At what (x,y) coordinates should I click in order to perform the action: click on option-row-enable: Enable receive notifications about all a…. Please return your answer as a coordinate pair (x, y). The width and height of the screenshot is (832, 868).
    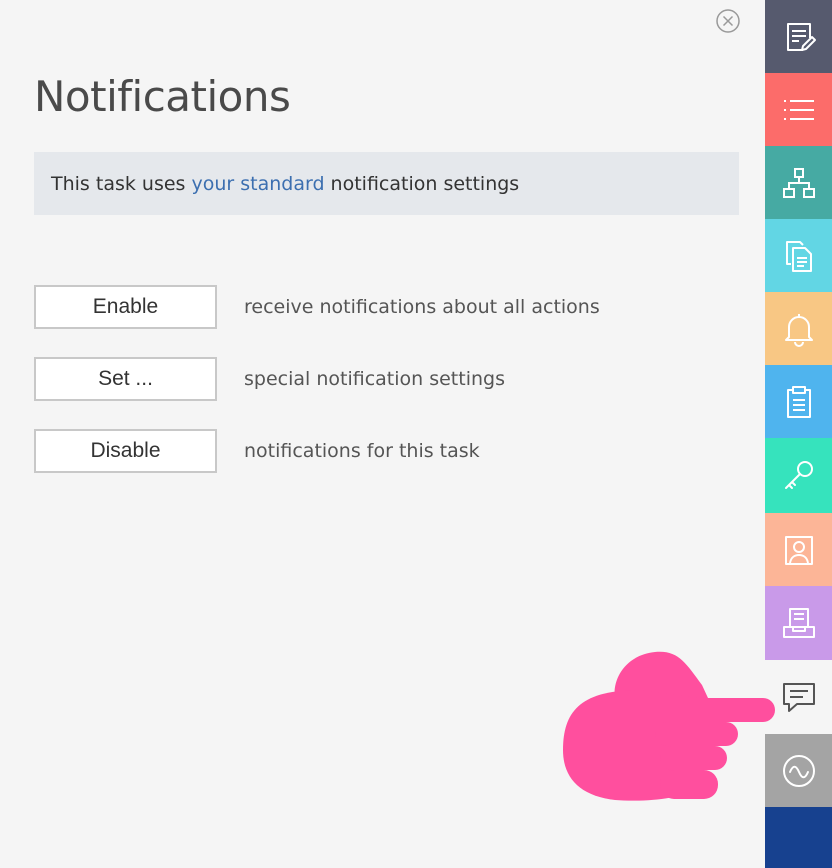
    Looking at the image, I should click on (317, 307).